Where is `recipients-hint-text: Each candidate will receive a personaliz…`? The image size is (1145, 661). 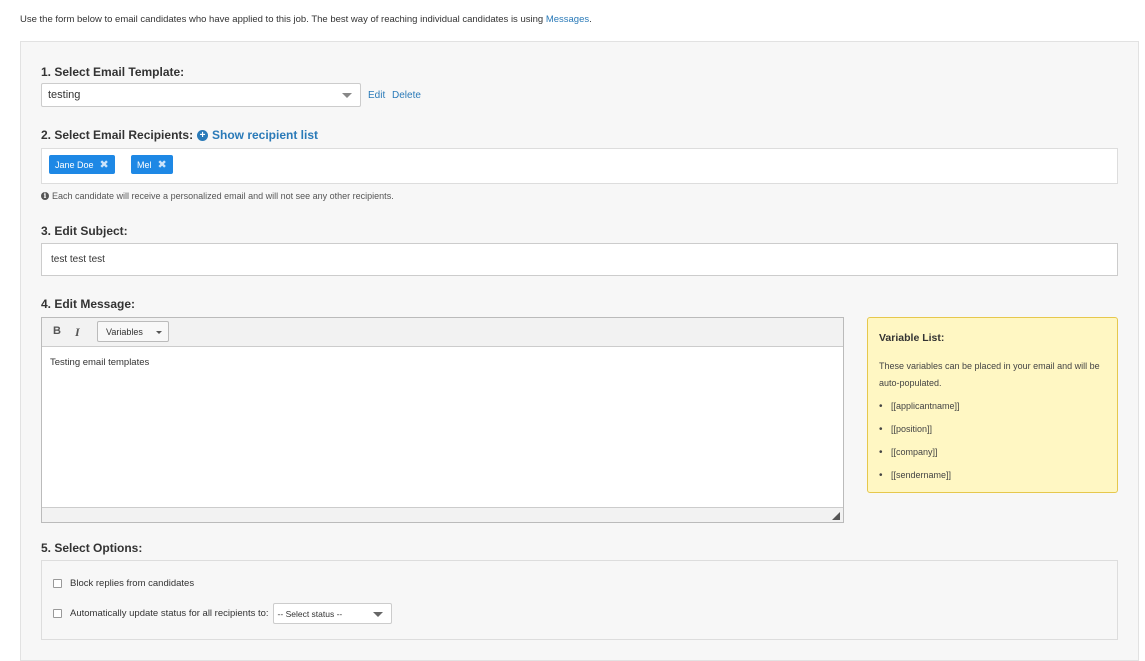 recipients-hint-text: Each candidate will receive a personaliz… is located at coordinates (223, 196).